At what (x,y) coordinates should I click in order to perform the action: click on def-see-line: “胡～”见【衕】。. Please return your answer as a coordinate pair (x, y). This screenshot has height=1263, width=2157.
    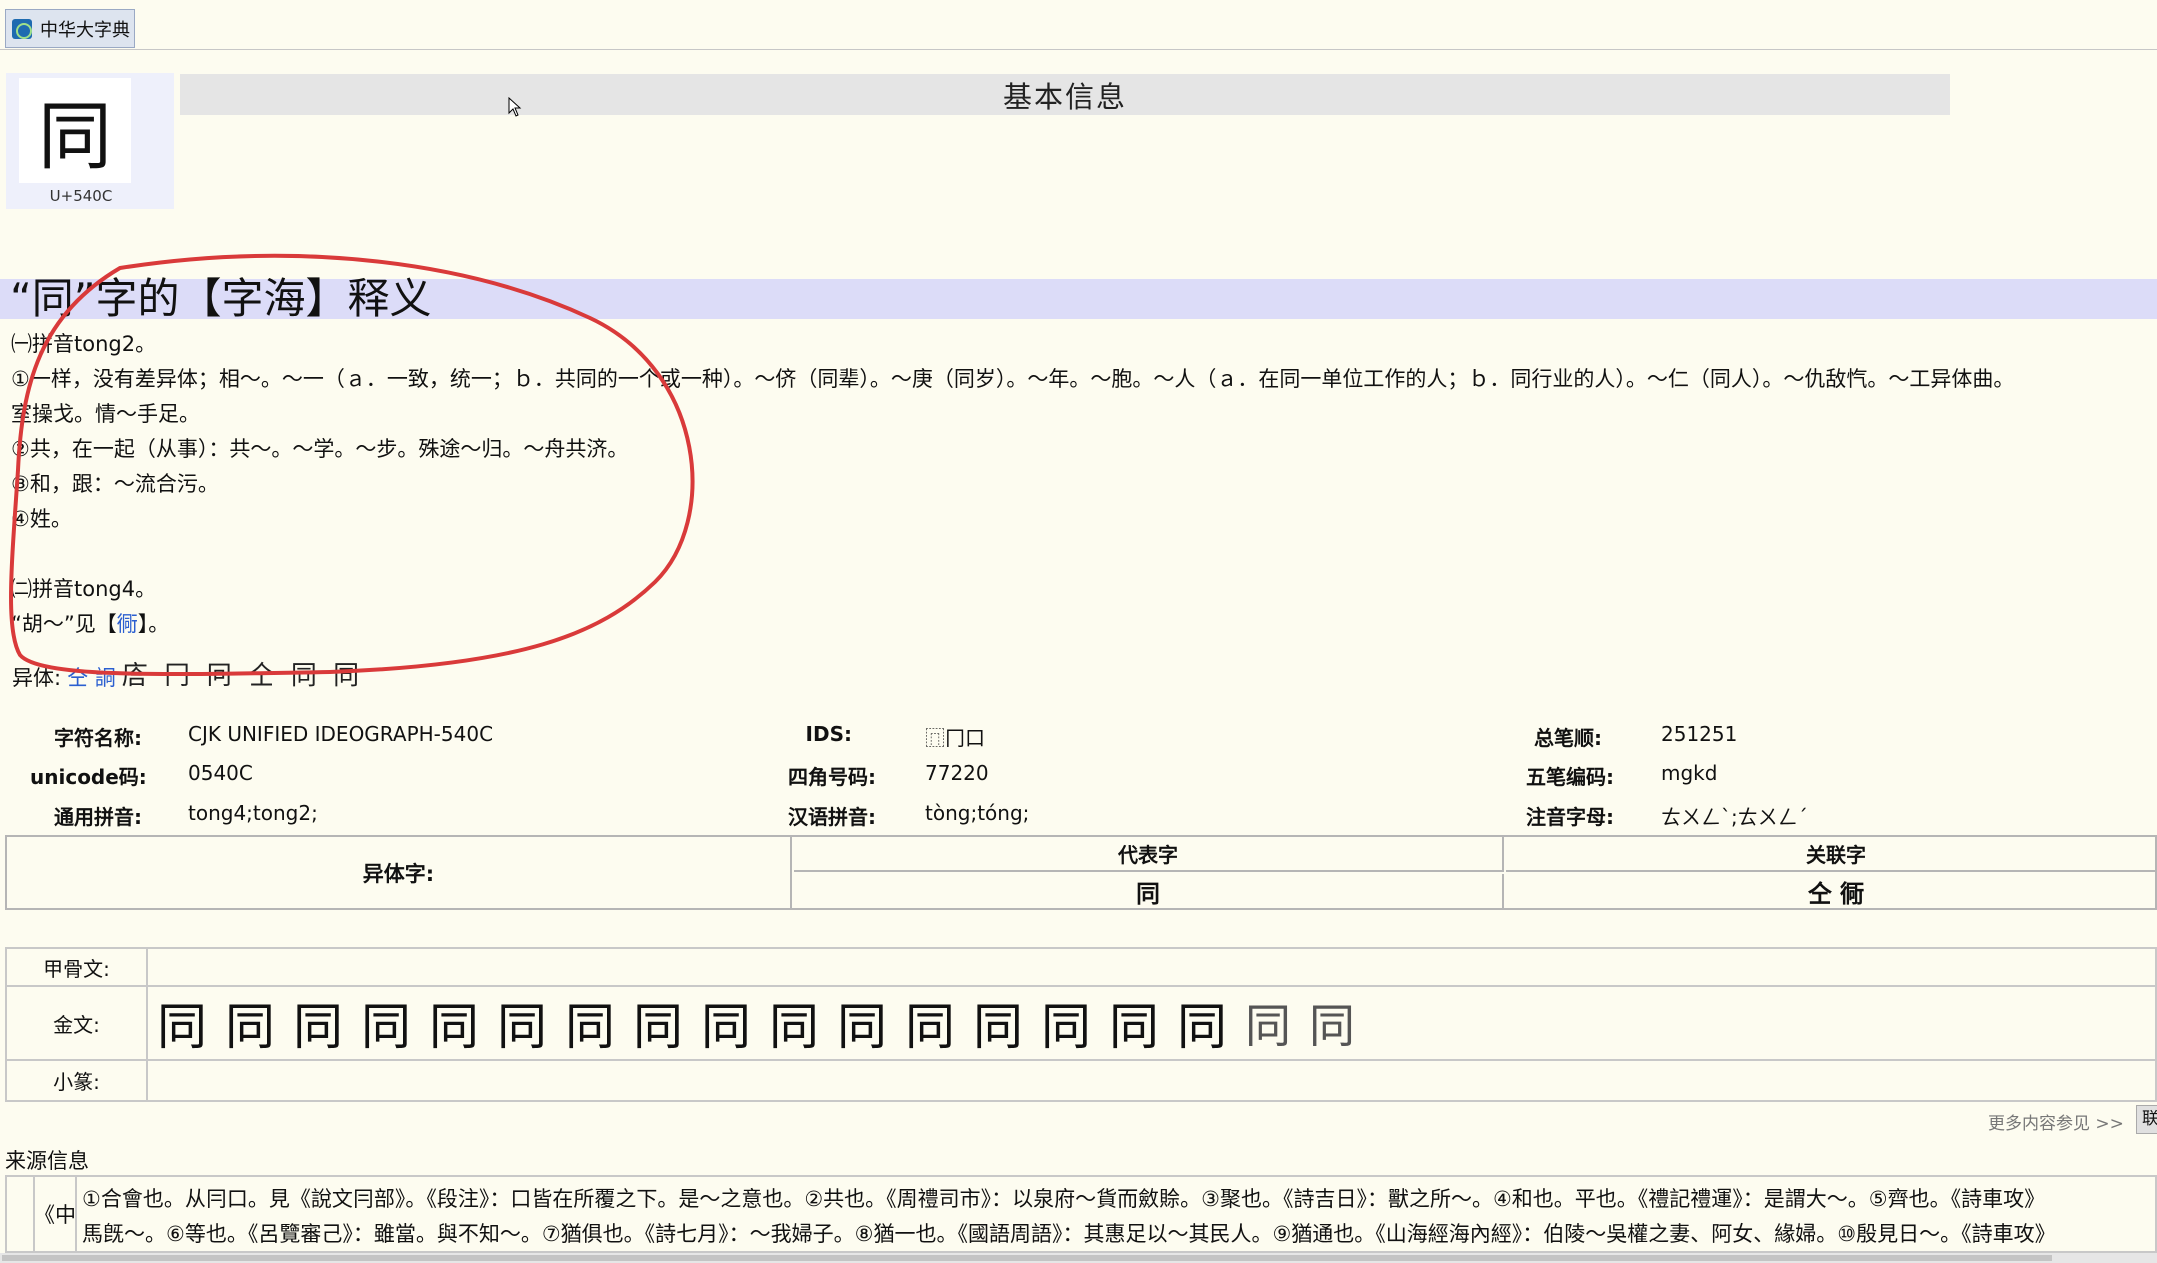
    Looking at the image, I should click on (90, 624).